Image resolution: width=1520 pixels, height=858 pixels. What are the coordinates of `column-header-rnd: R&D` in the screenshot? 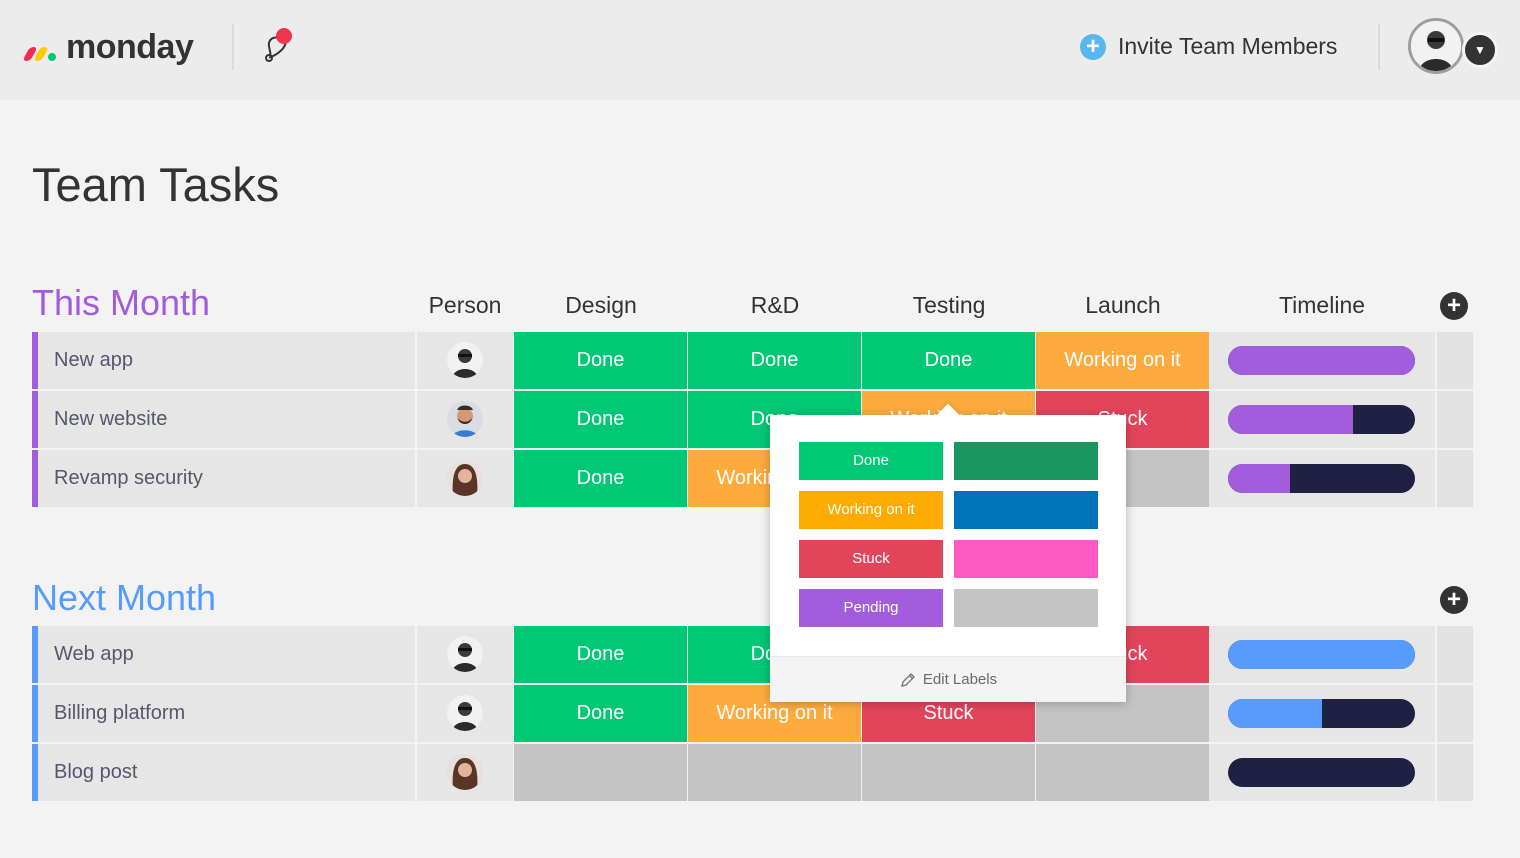 It's located at (775, 305).